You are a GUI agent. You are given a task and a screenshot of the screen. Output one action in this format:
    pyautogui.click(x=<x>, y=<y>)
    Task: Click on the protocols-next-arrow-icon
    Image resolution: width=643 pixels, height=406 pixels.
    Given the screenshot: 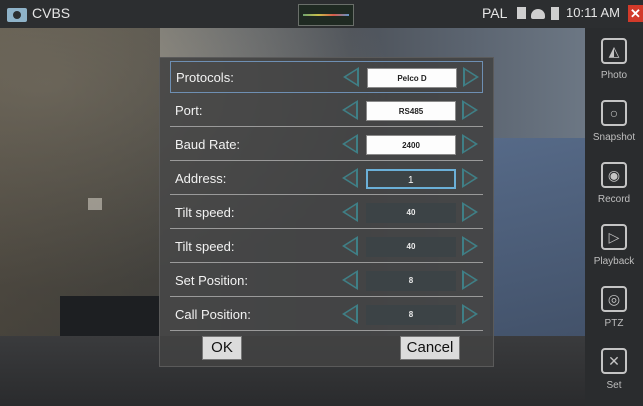 What is the action you would take?
    pyautogui.click(x=471, y=77)
    